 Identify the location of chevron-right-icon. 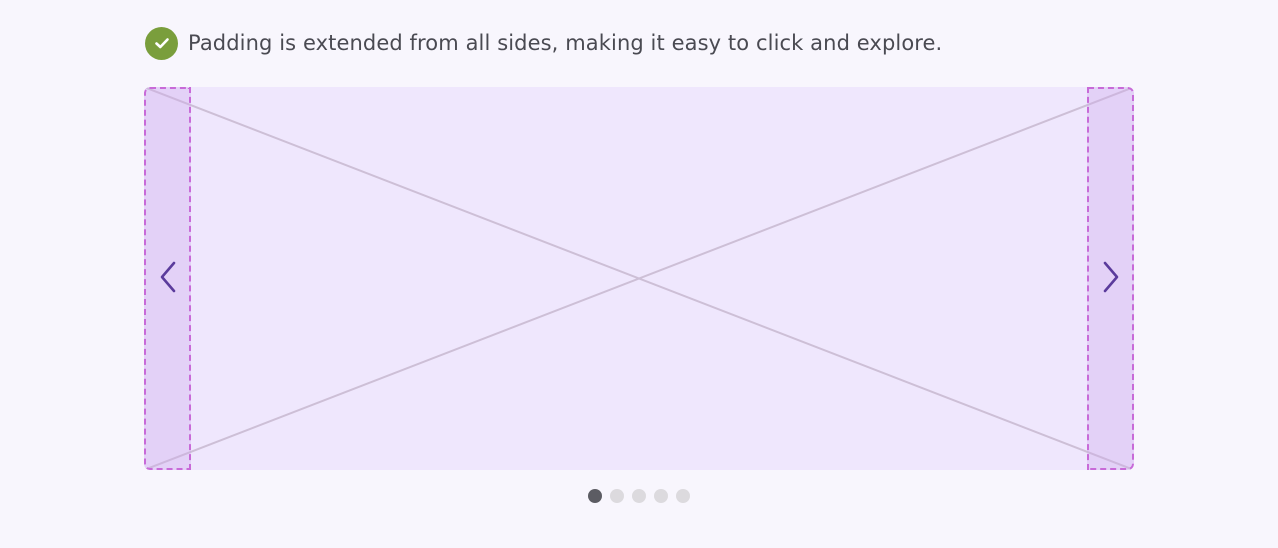
(1111, 279).